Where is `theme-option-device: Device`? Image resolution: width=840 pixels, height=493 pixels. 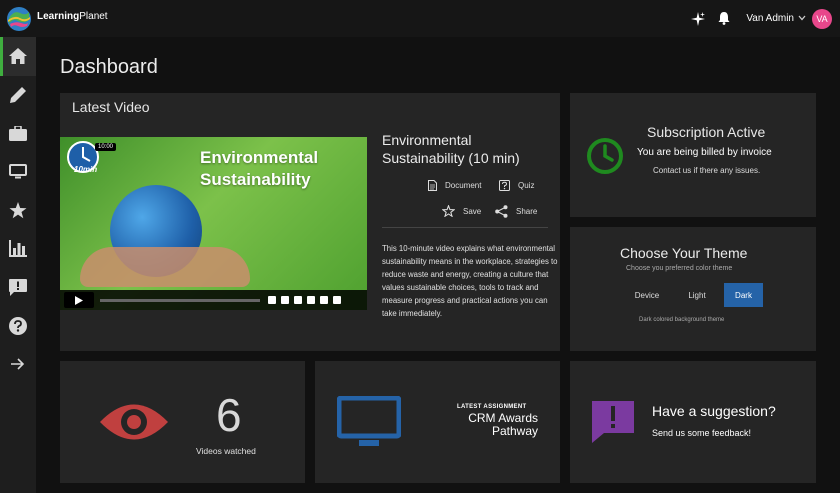
theme-option-device: Device is located at coordinates (647, 295).